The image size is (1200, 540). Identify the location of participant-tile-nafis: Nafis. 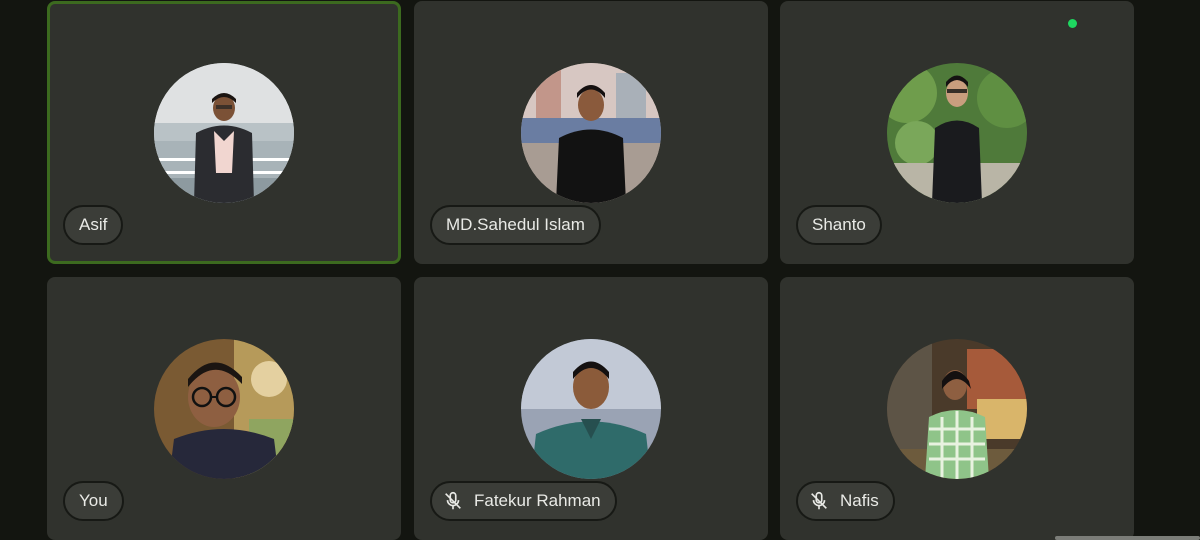
(957, 408).